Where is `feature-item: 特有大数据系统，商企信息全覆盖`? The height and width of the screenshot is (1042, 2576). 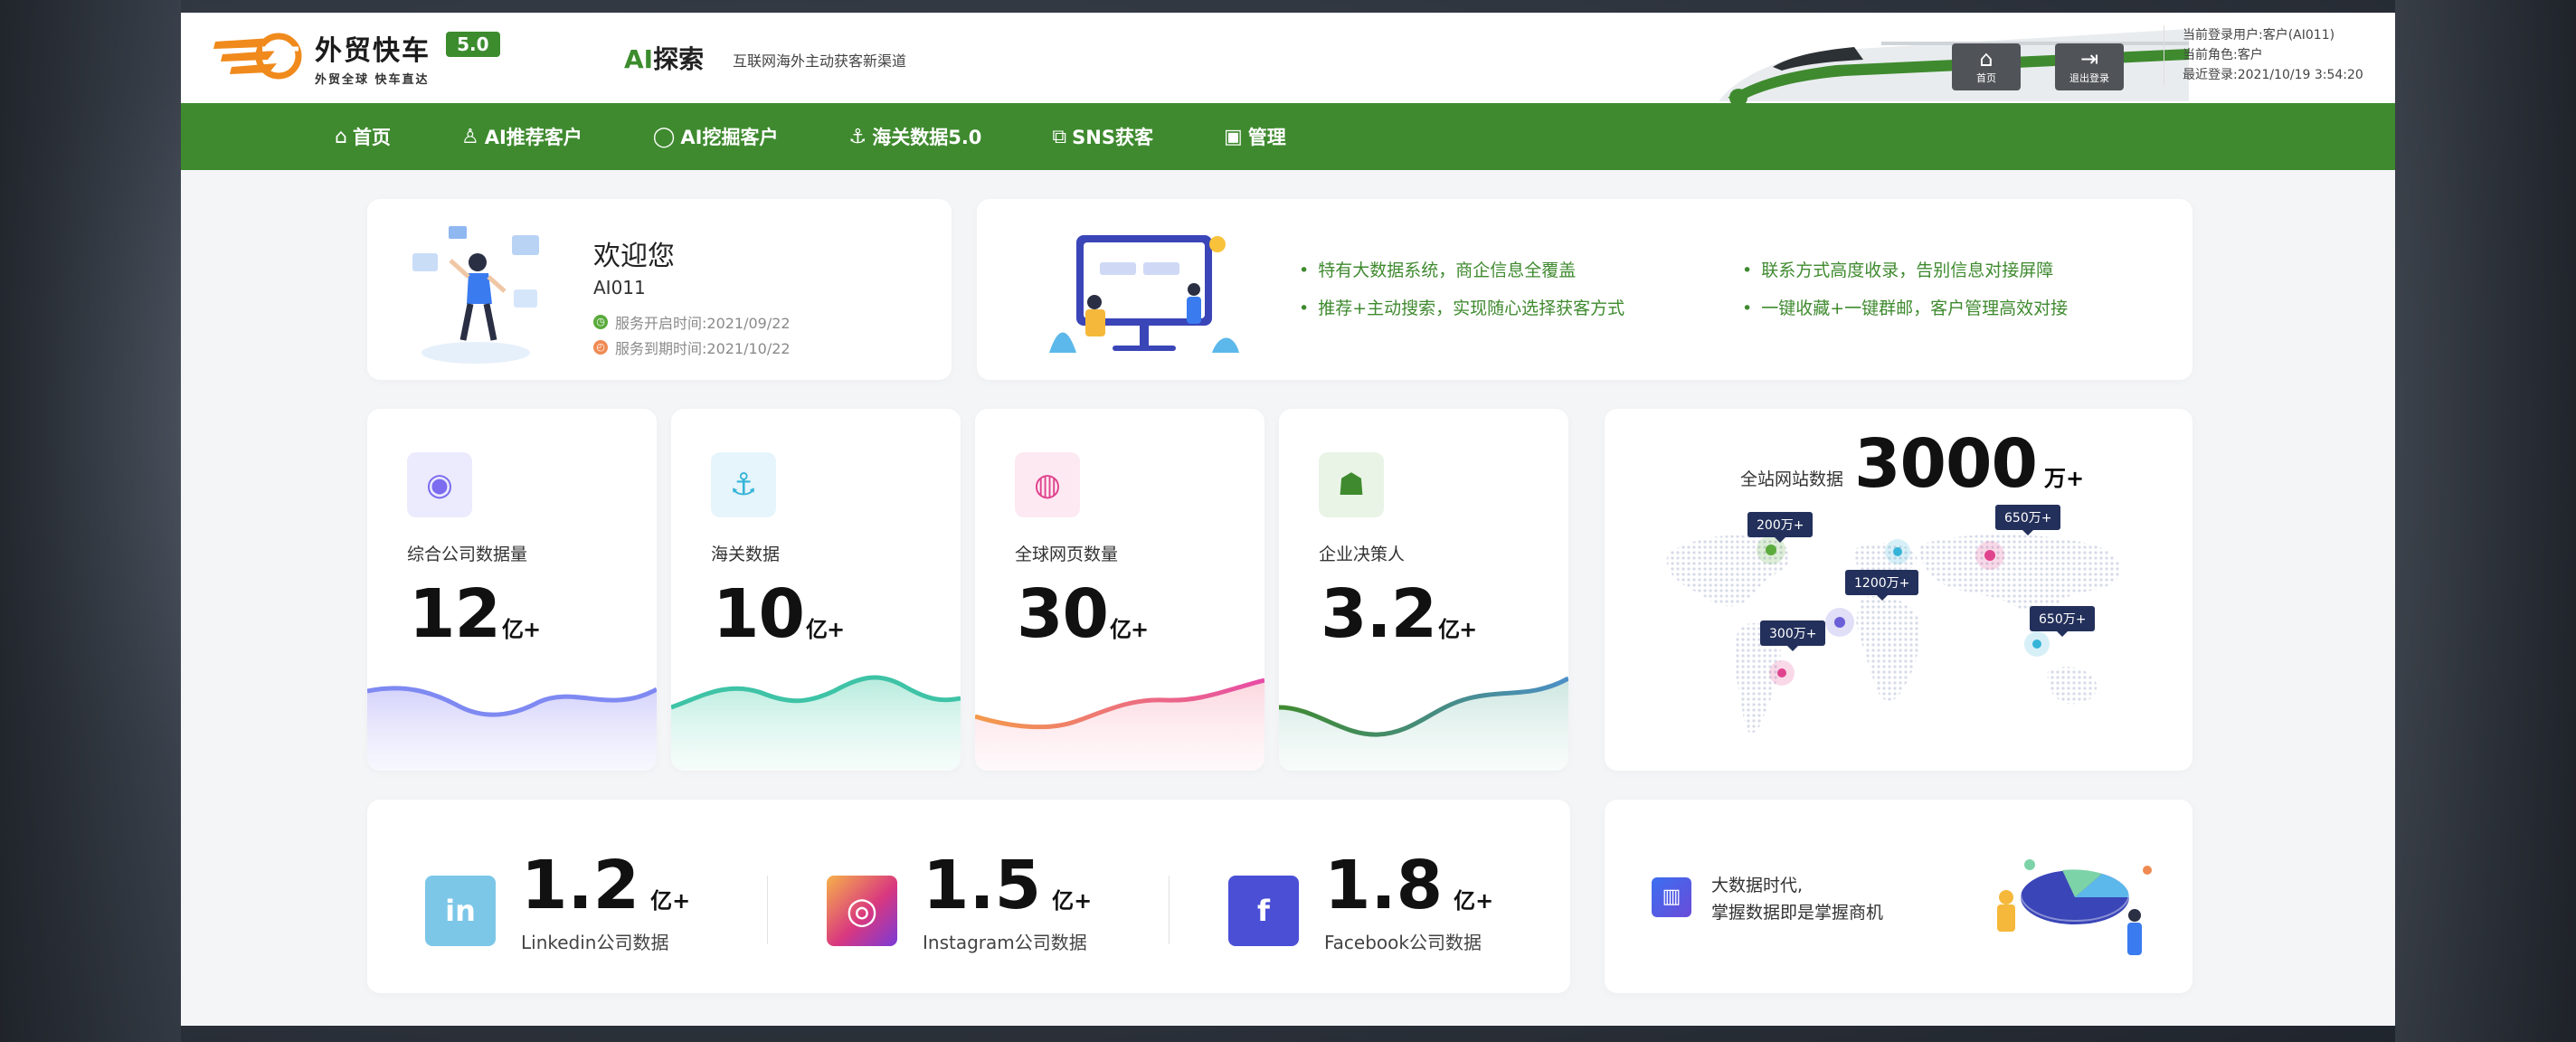 feature-item: 特有大数据系统，商企信息全覆盖 is located at coordinates (1438, 269).